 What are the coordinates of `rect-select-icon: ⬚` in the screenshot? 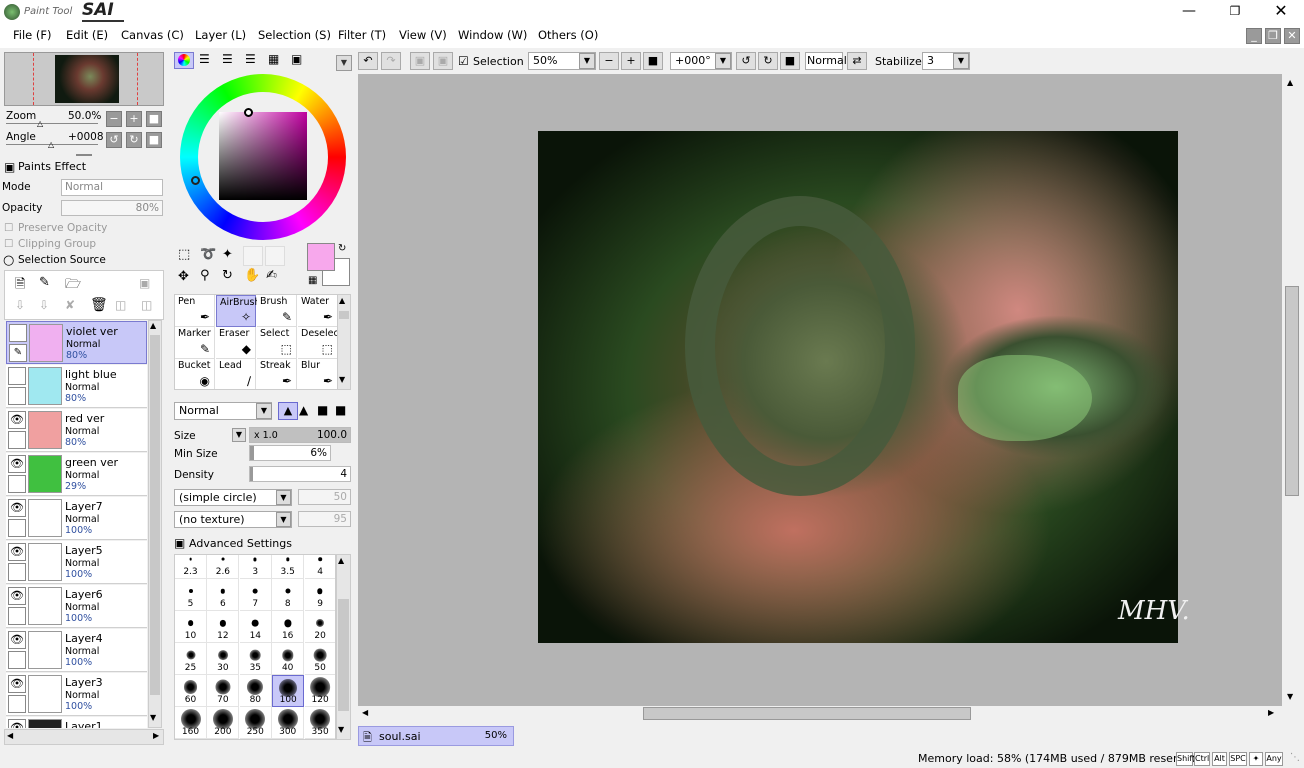 It's located at (184, 254).